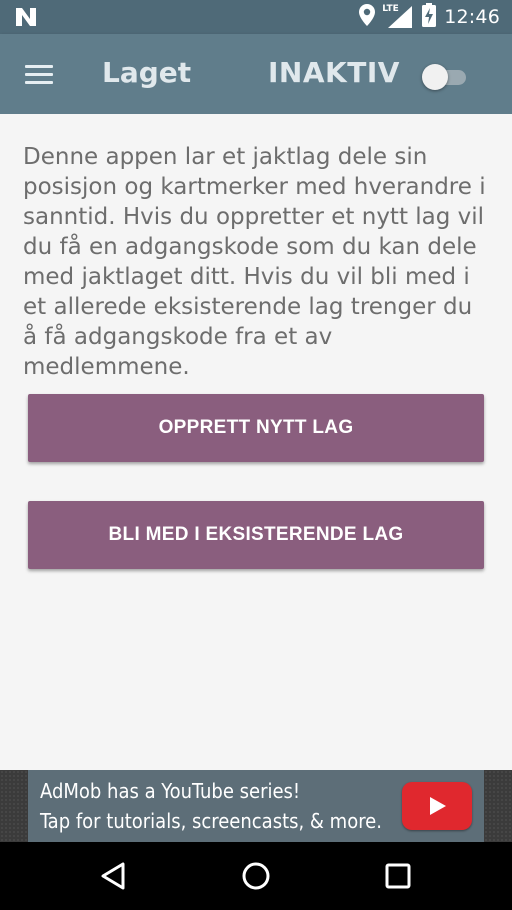 The height and width of the screenshot is (910, 512). What do you see at coordinates (256, 74) in the screenshot?
I see `app-bar: Laget INAKTIV` at bounding box center [256, 74].